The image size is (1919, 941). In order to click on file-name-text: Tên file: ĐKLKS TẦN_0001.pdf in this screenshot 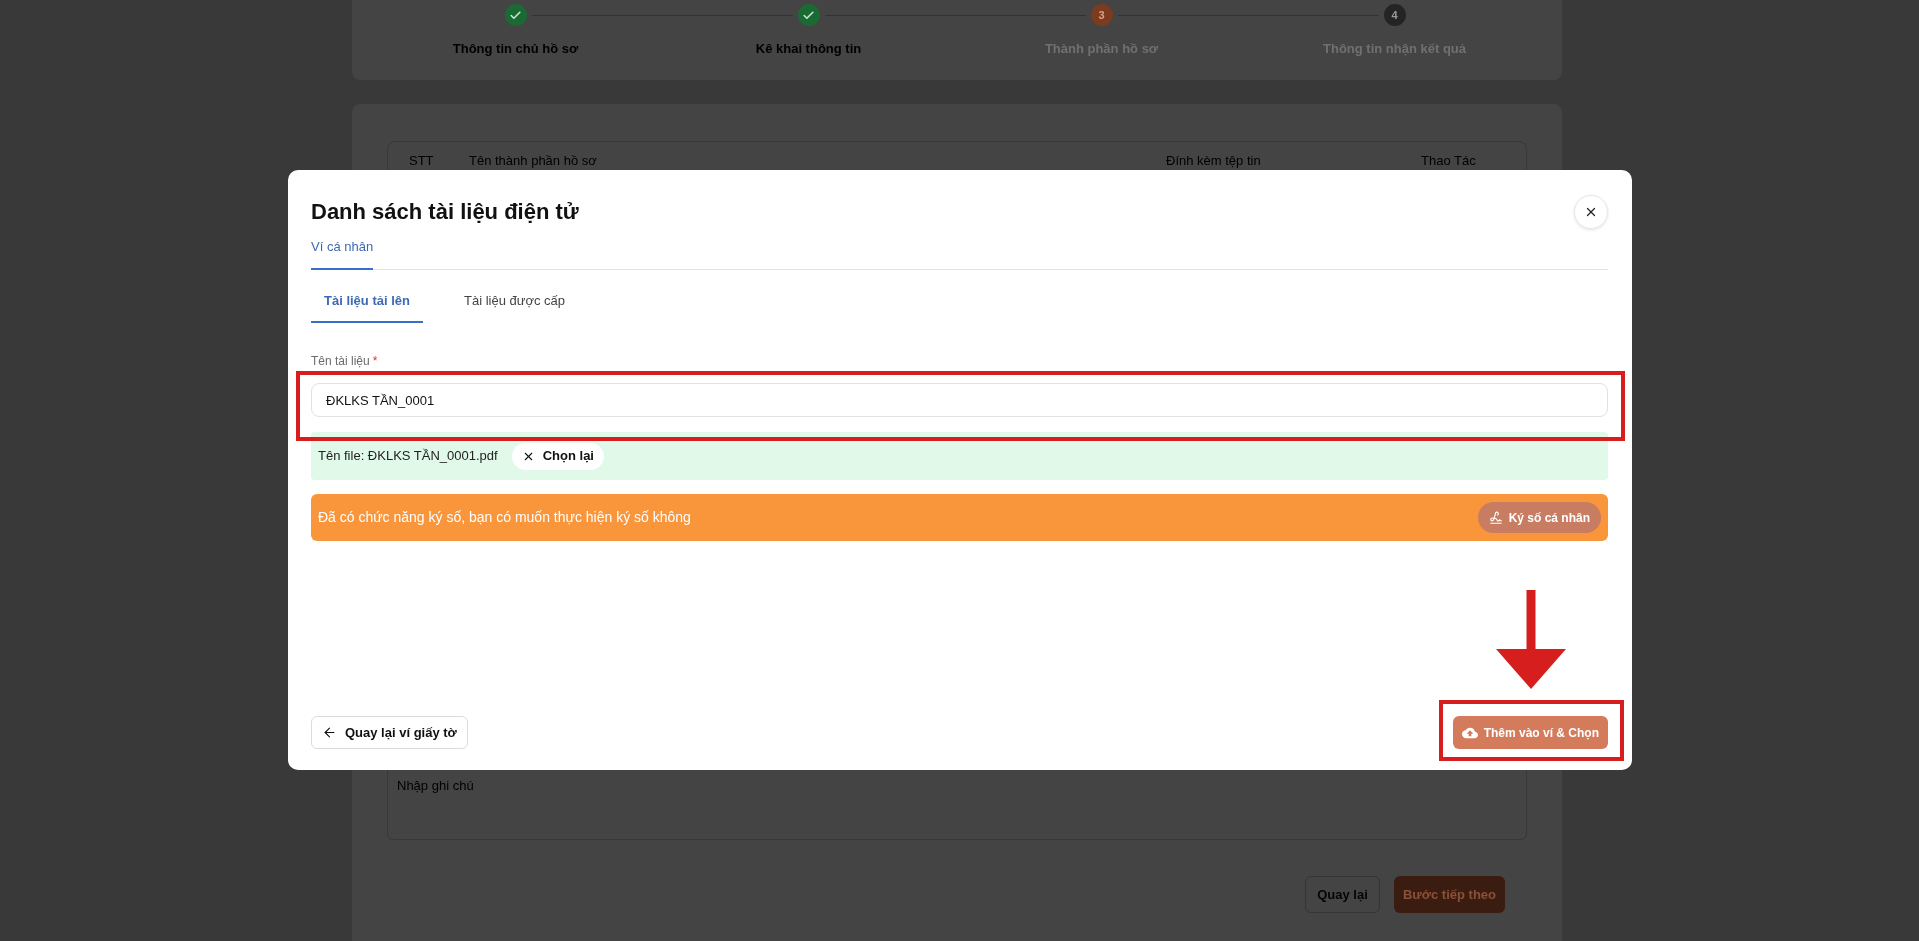, I will do `click(408, 456)`.